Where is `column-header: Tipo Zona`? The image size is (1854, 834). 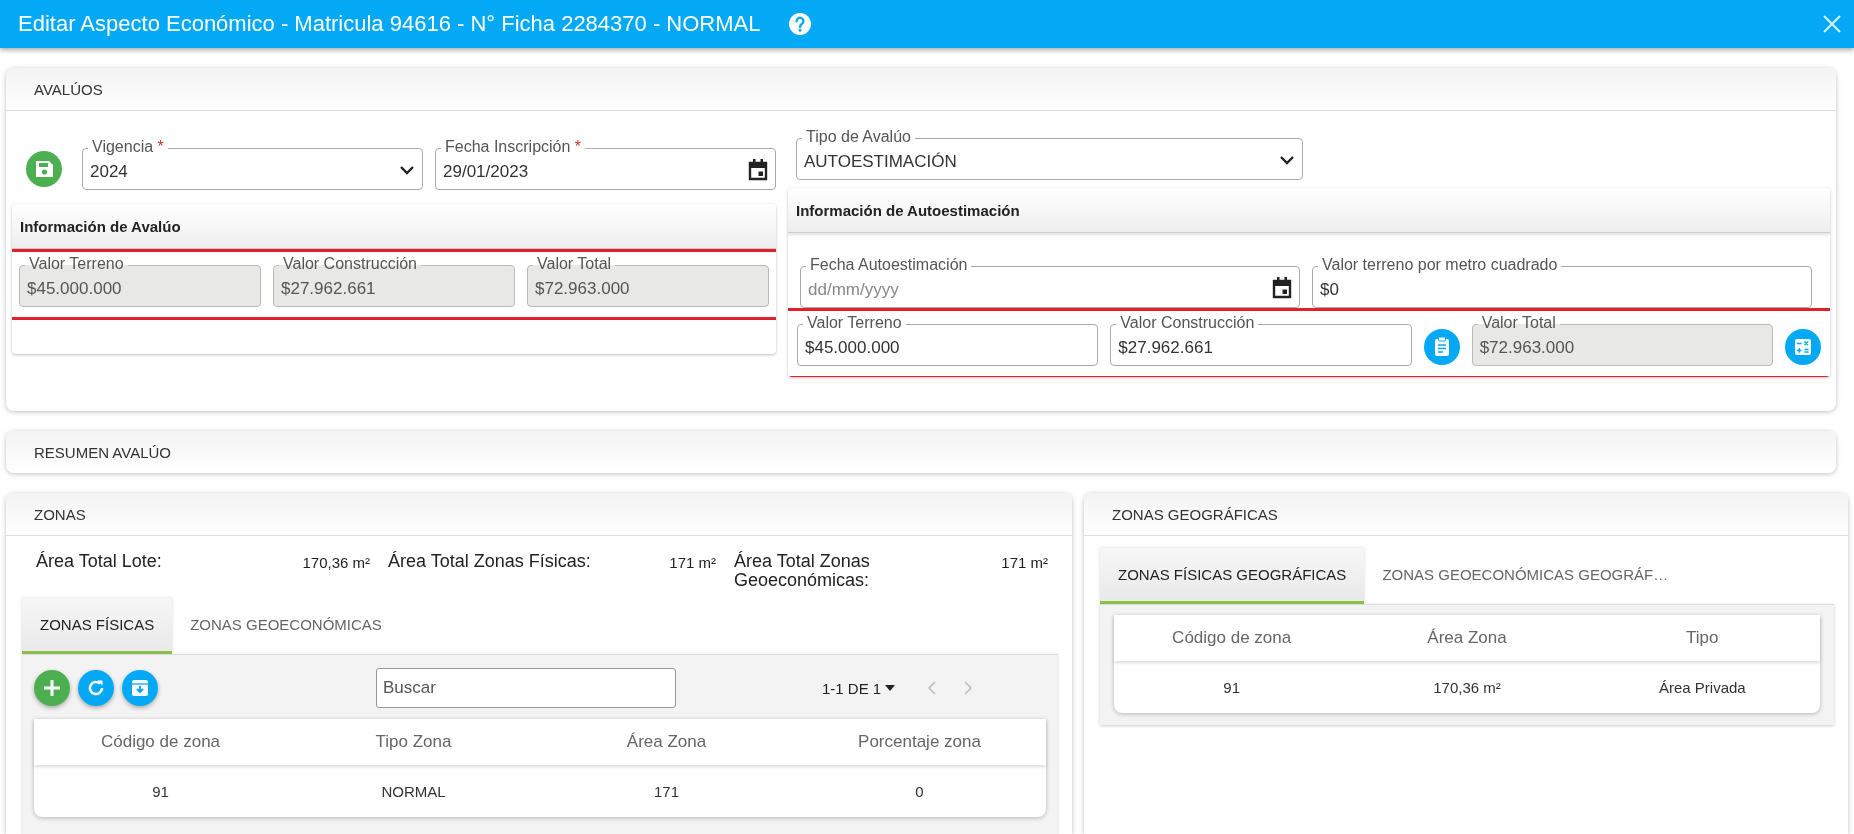 column-header: Tipo Zona is located at coordinates (413, 742).